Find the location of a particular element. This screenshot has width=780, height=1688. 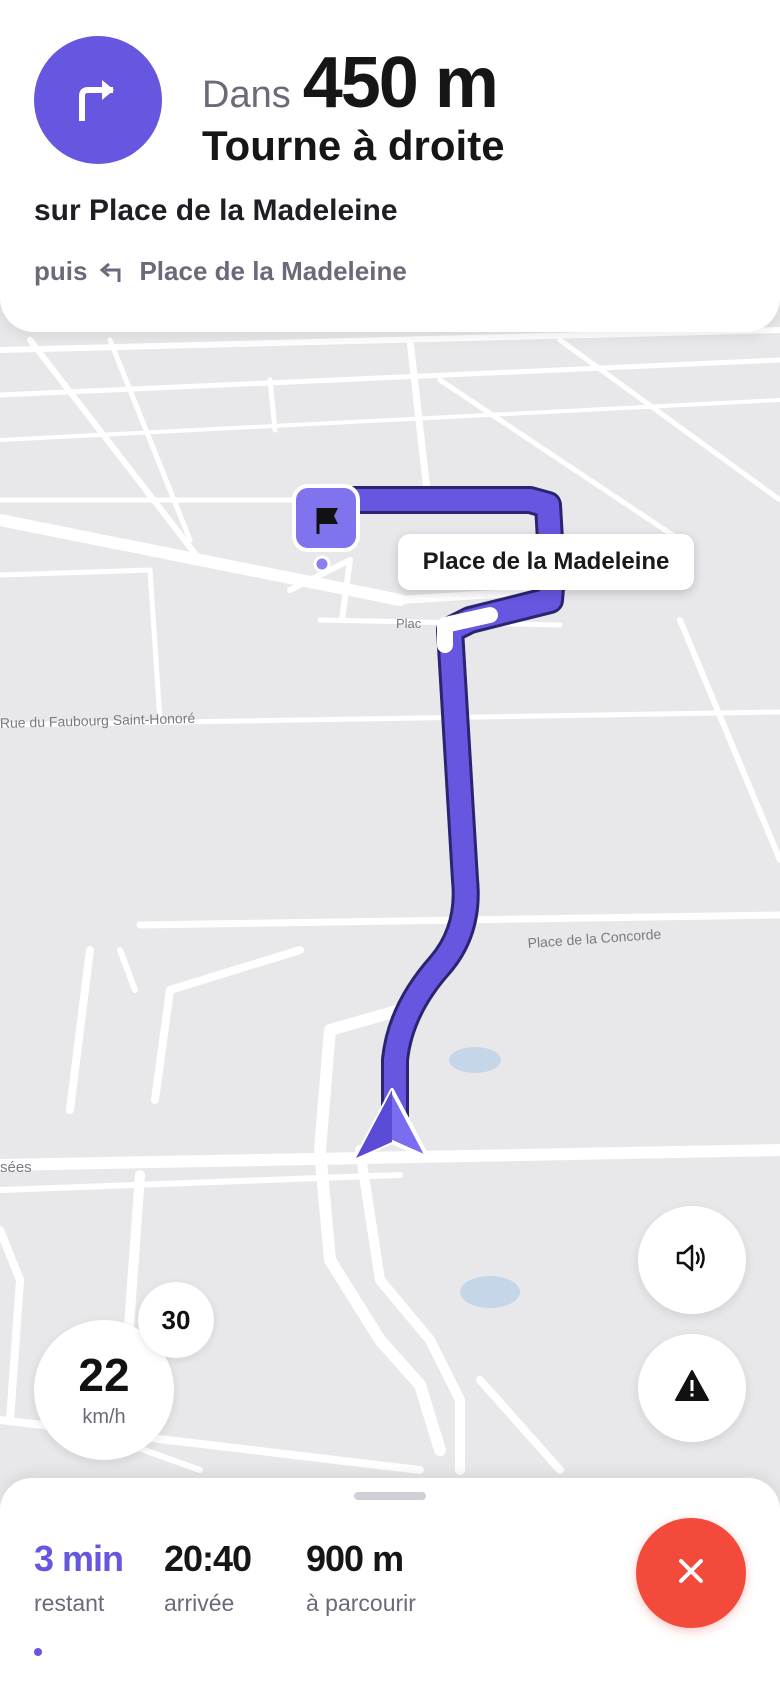

sound-button is located at coordinates (692, 1260).